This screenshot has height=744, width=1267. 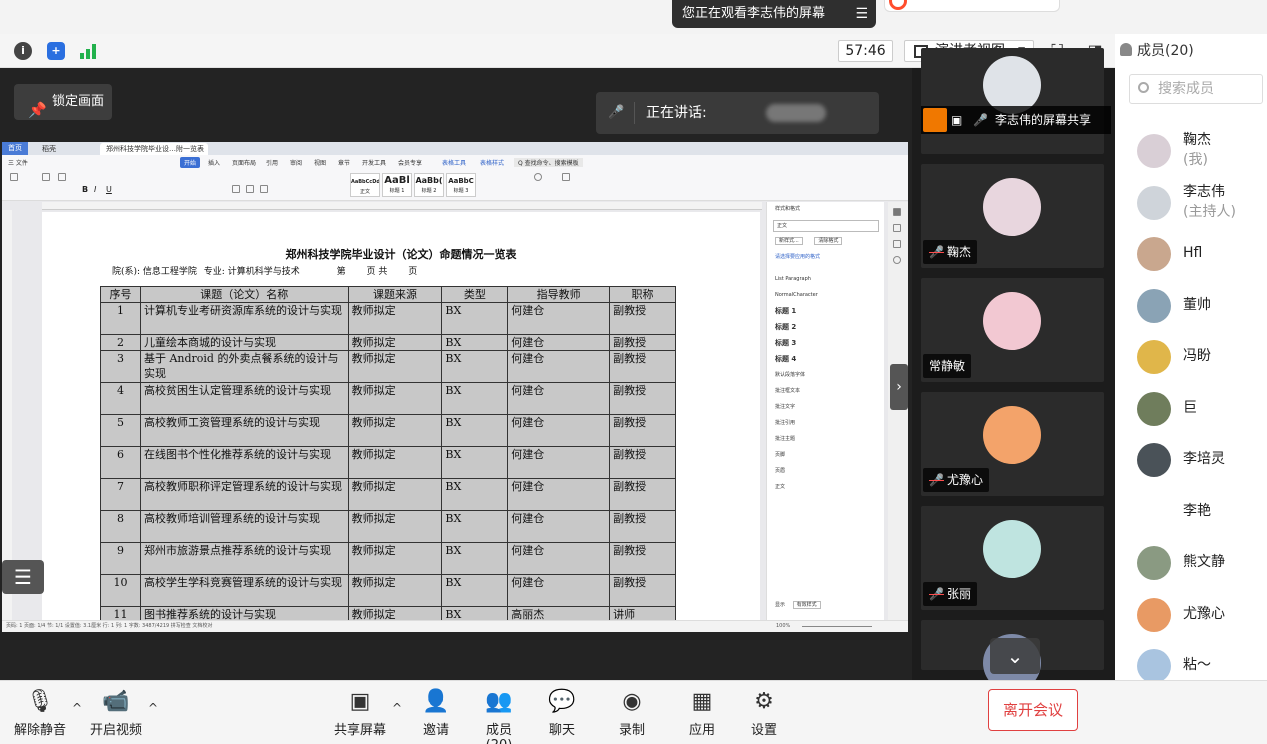 What do you see at coordinates (899, 387) in the screenshot?
I see `chevron-right-icon: ›` at bounding box center [899, 387].